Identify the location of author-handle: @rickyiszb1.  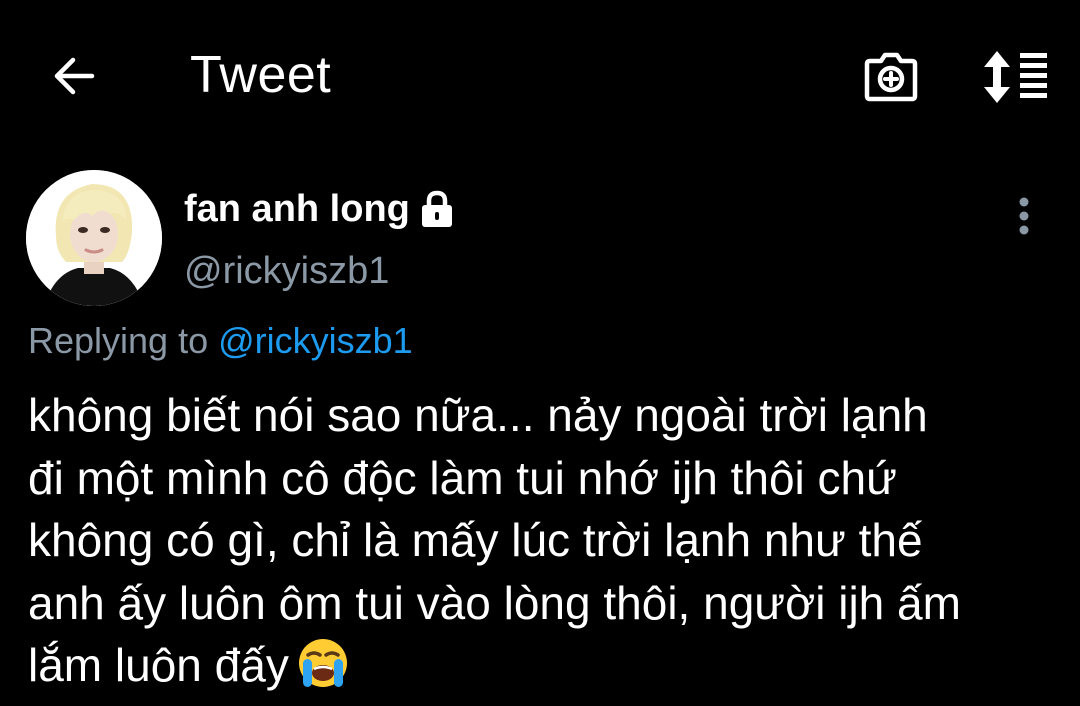
(286, 271).